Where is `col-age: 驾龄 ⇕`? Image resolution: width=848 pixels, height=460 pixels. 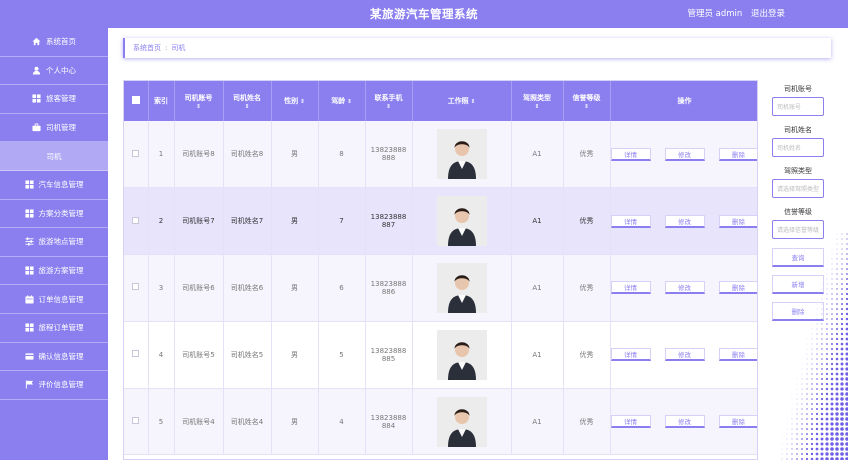
col-age: 驾龄 ⇕ is located at coordinates (342, 101).